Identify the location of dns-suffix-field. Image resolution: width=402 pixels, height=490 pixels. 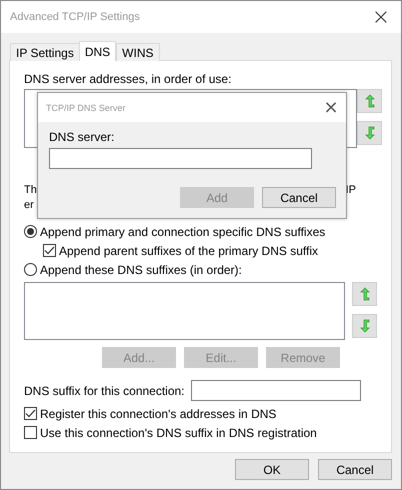
(275, 390).